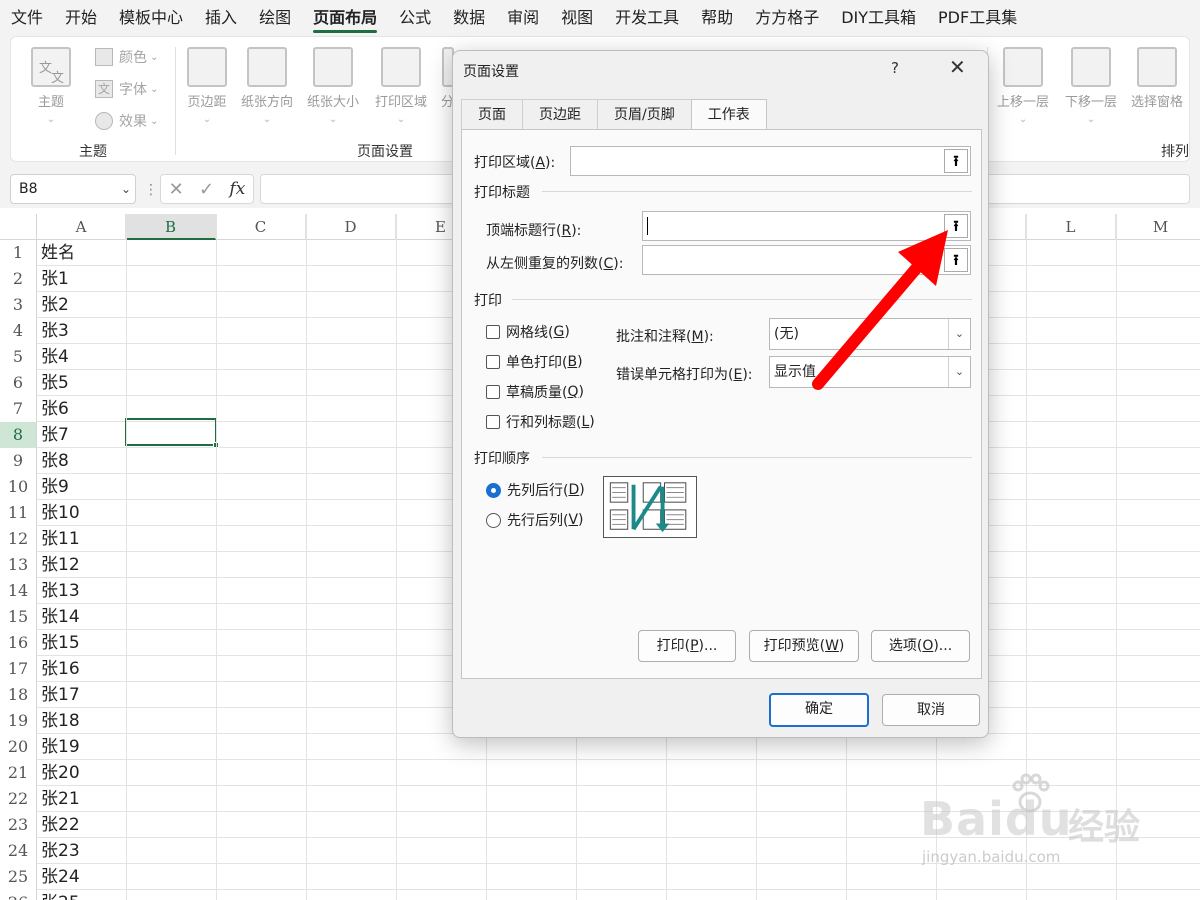 This screenshot has width=1200, height=900. I want to click on print-area-button: 打印区域 ⌄, so click(401, 86).